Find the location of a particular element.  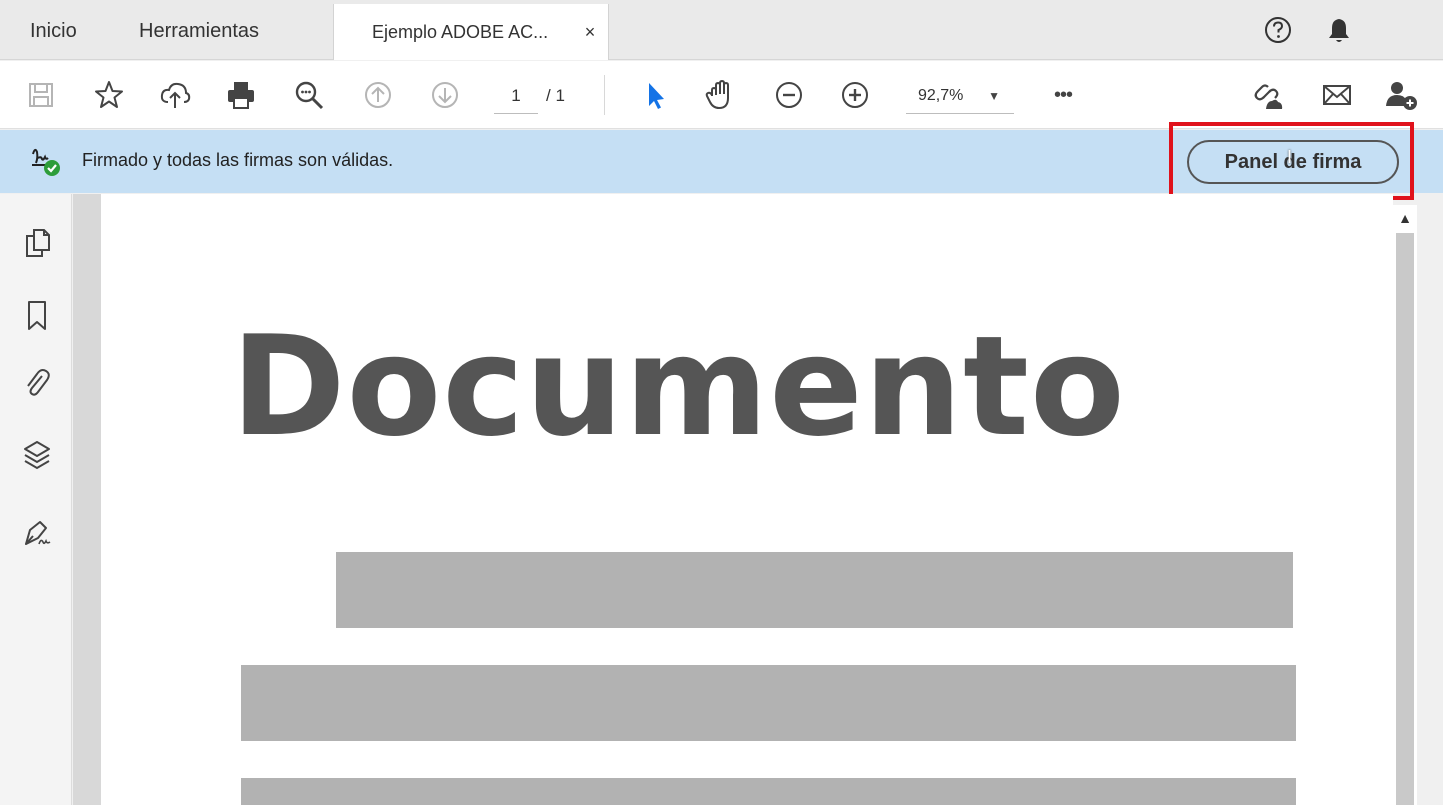

signature-status-message: Firmado y todas las firmas son válidas. is located at coordinates (238, 160).